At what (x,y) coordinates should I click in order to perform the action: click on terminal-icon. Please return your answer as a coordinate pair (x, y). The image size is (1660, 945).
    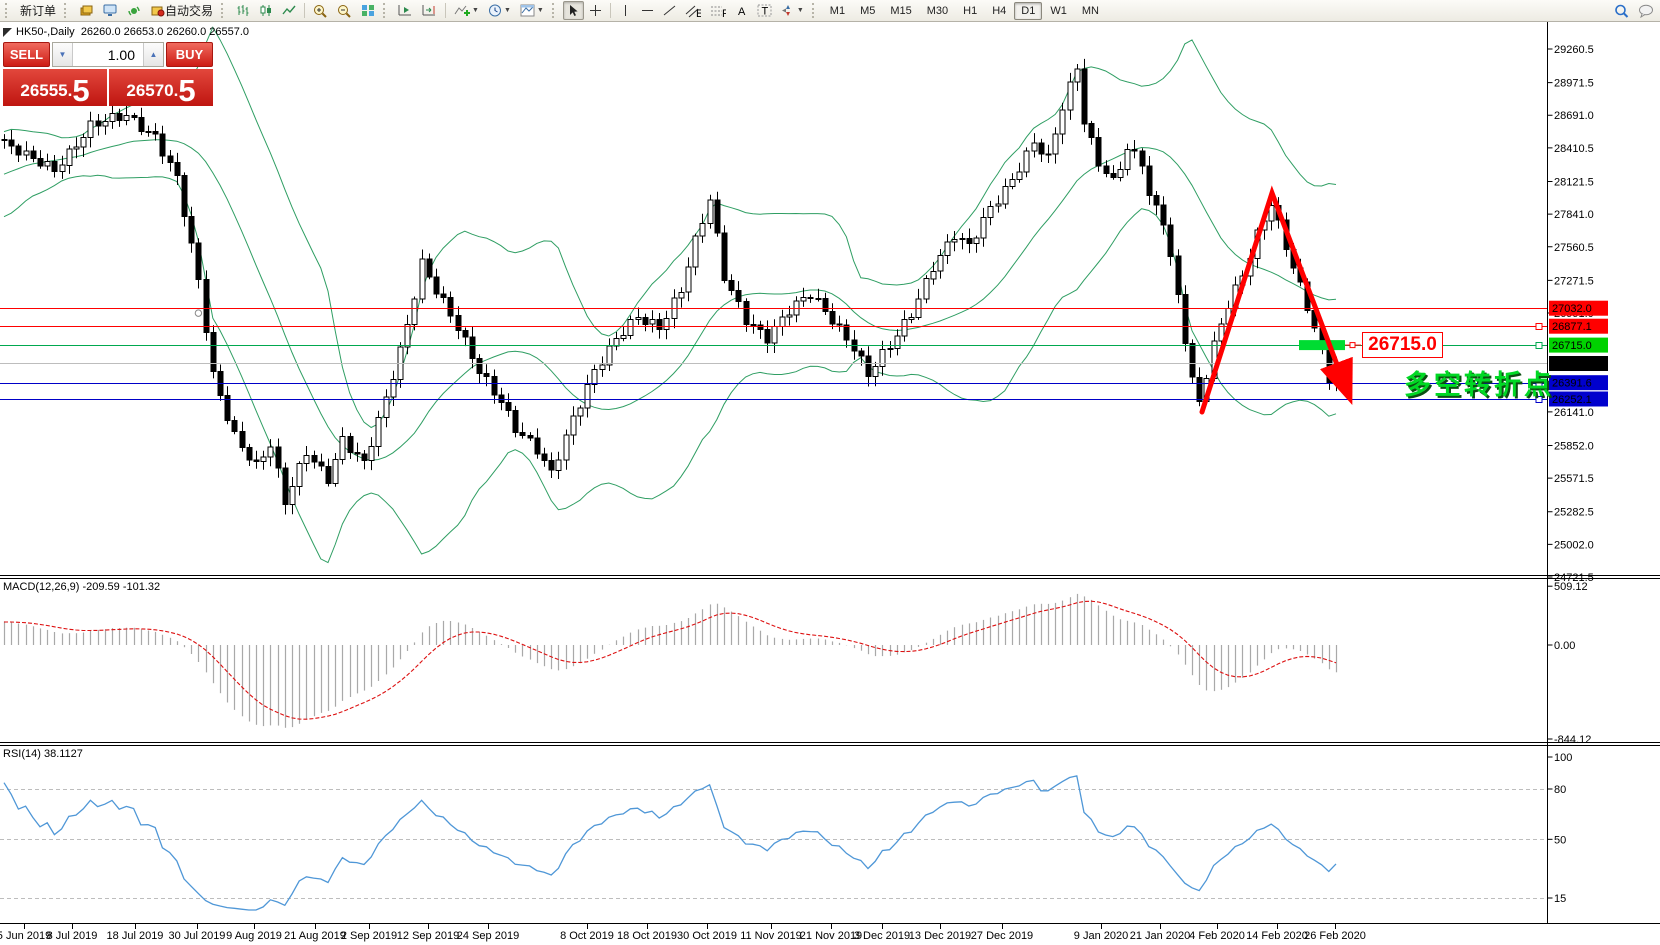
    Looking at the image, I should click on (110, 10).